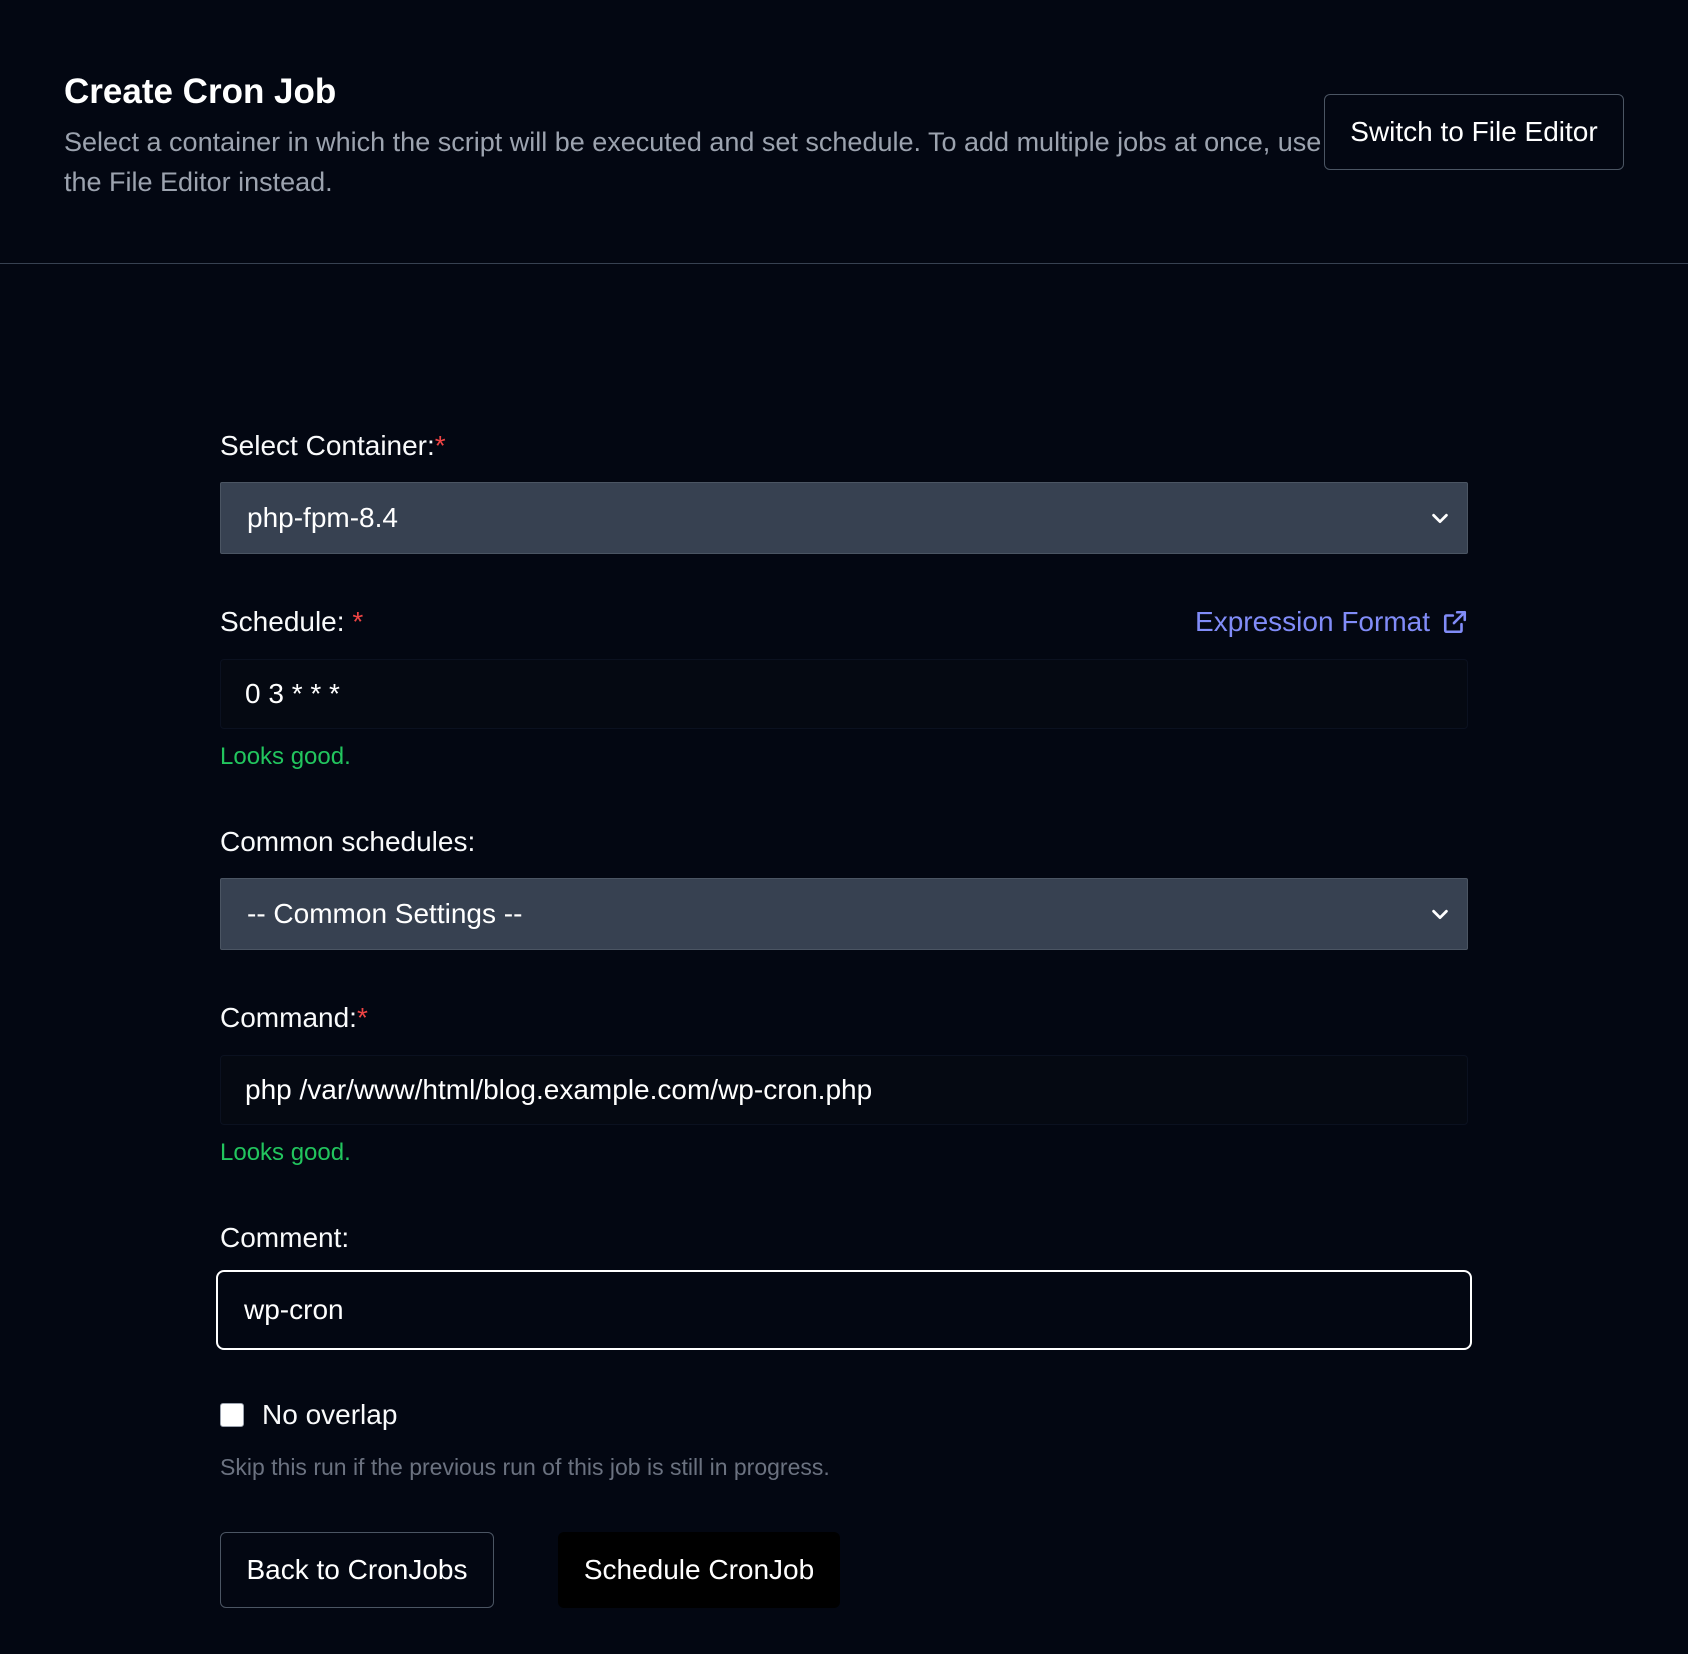  I want to click on command-label: Command:*, so click(294, 1018).